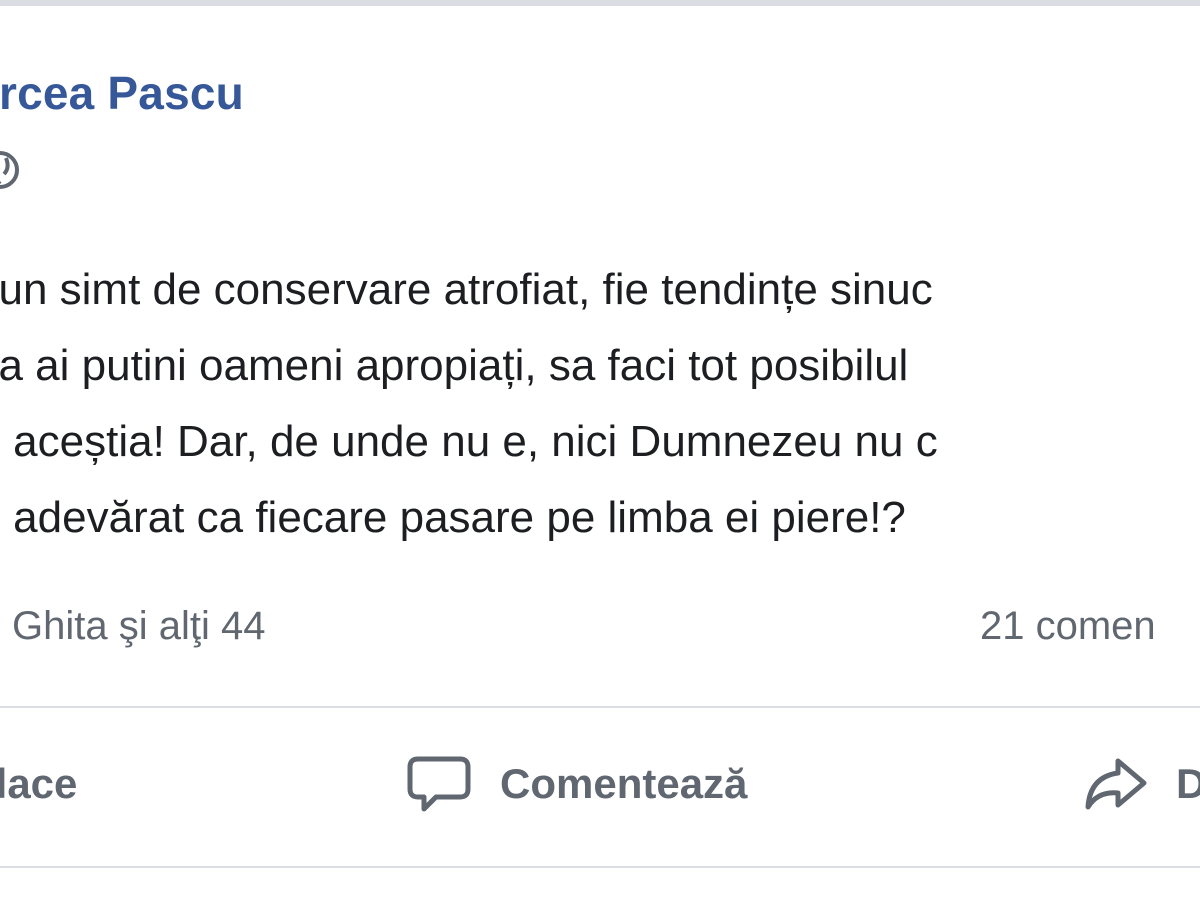 The height and width of the screenshot is (900, 1200). What do you see at coordinates (122, 93) in the screenshot?
I see `post-author-name: ircea Pascu` at bounding box center [122, 93].